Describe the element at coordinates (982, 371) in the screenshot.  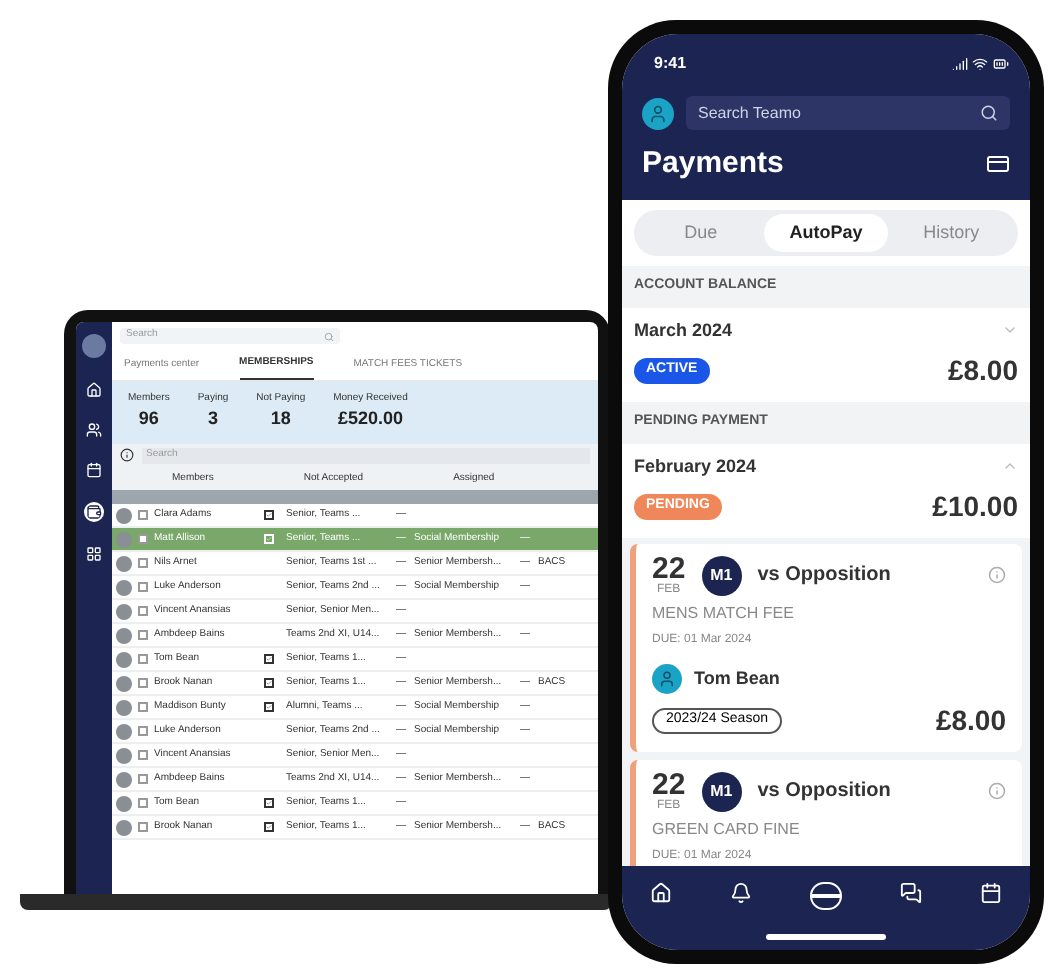
I see `balance-amount: £8.00` at that location.